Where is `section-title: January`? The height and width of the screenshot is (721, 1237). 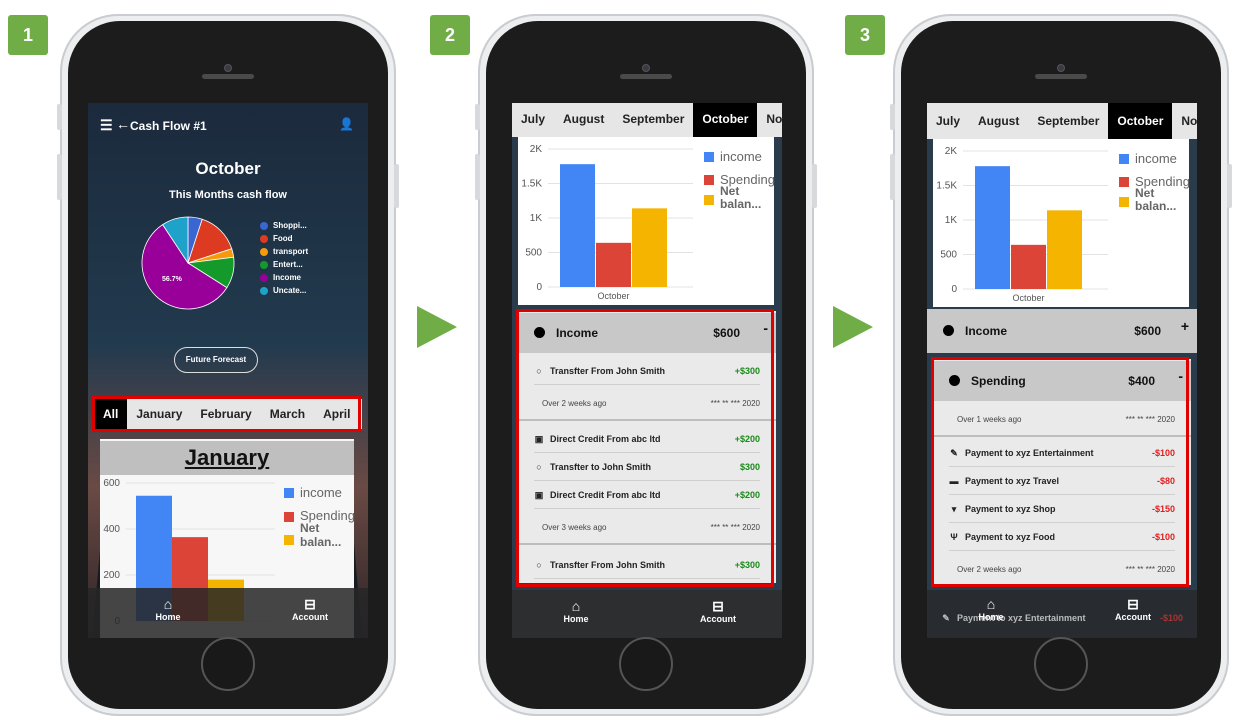
section-title: January is located at coordinates (227, 457).